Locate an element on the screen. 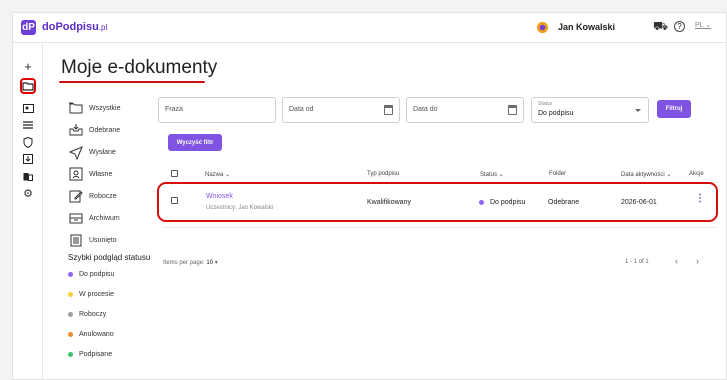 This screenshot has height=380, width=727. phrase-input: Fraza is located at coordinates (217, 110).